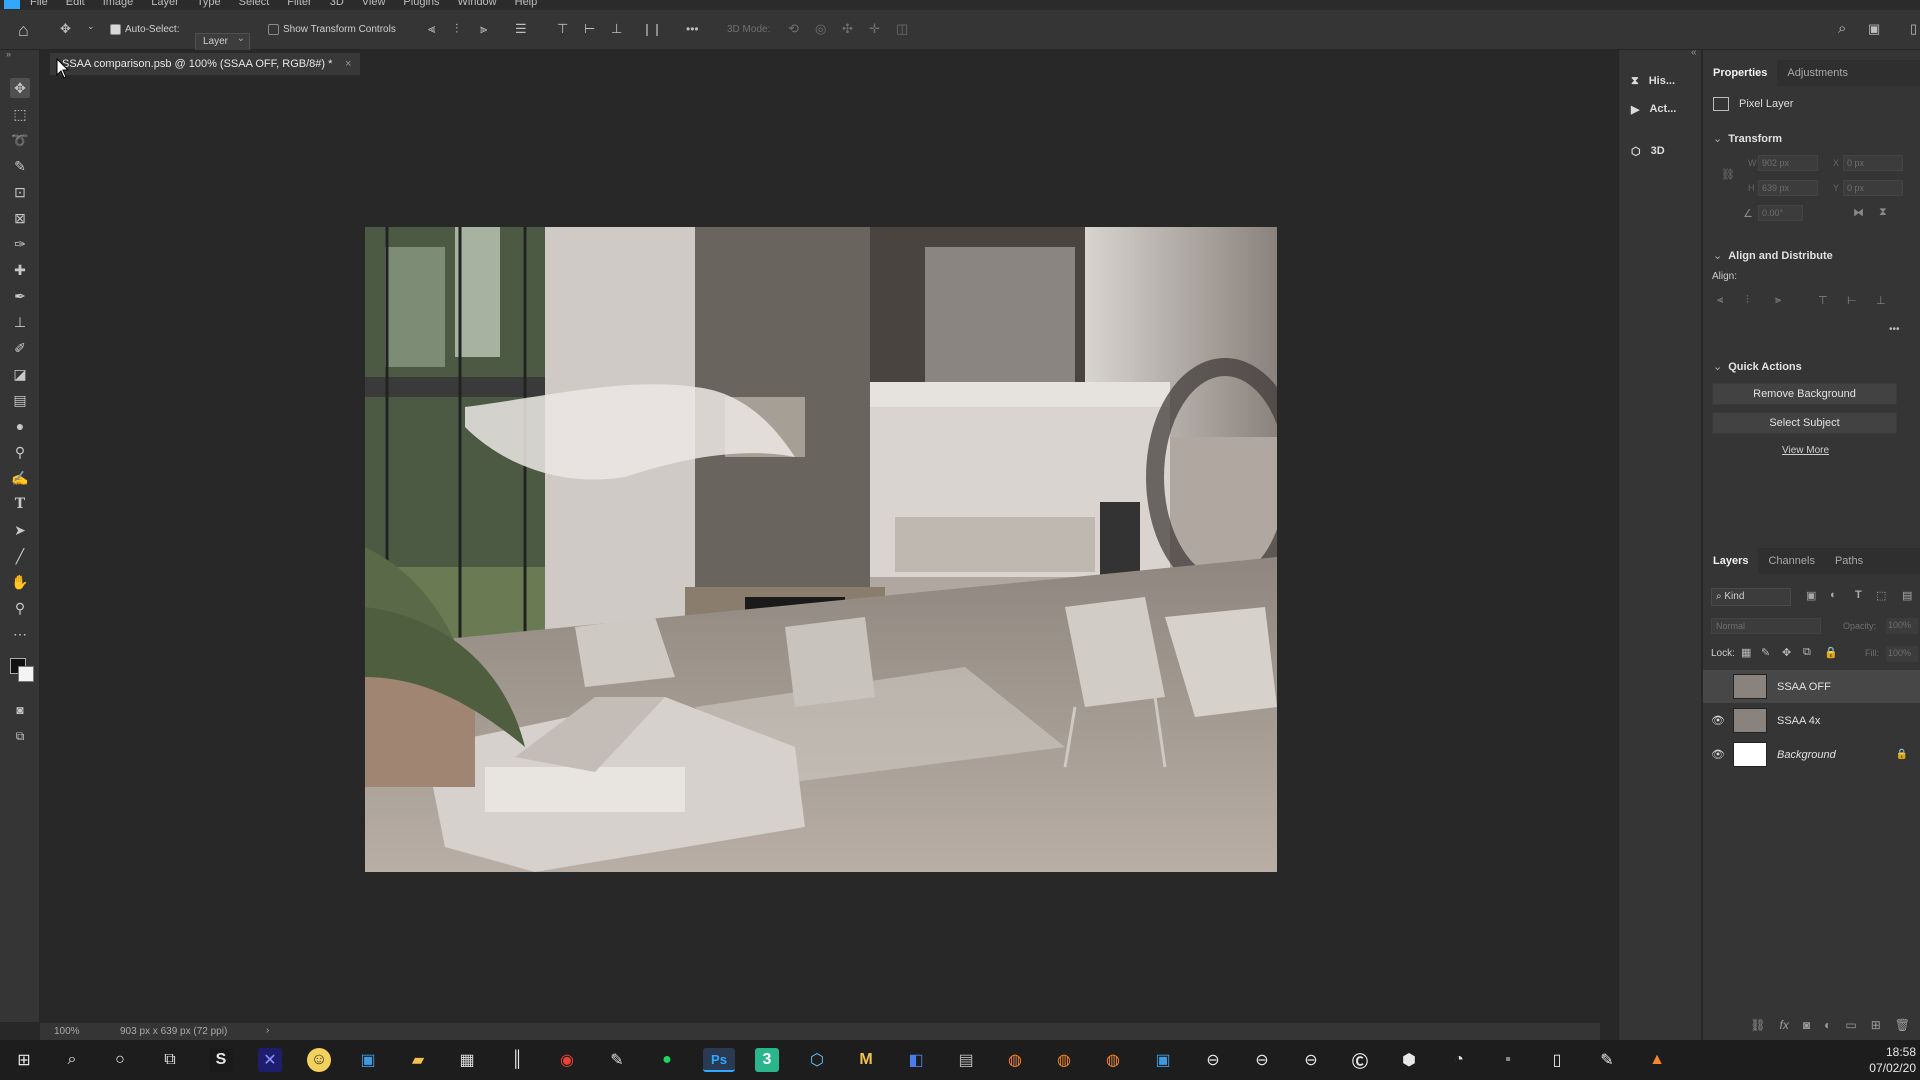 This screenshot has width=1920, height=1080. I want to click on app-bars-icon: ║, so click(517, 1060).